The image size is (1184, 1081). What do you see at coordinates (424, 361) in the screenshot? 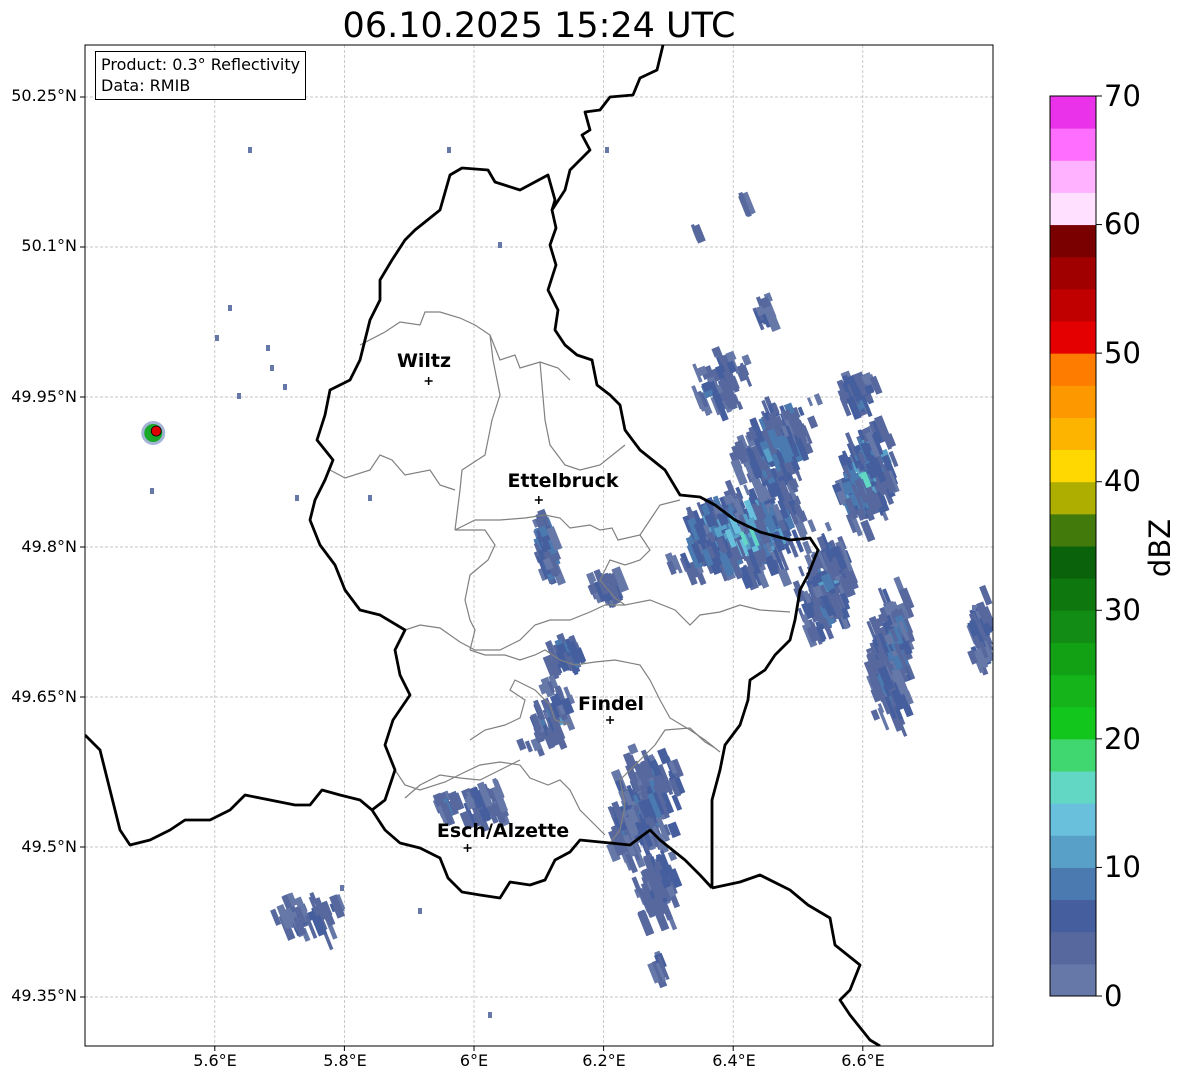
I see `city-label-wiltz: Wiltz` at bounding box center [424, 361].